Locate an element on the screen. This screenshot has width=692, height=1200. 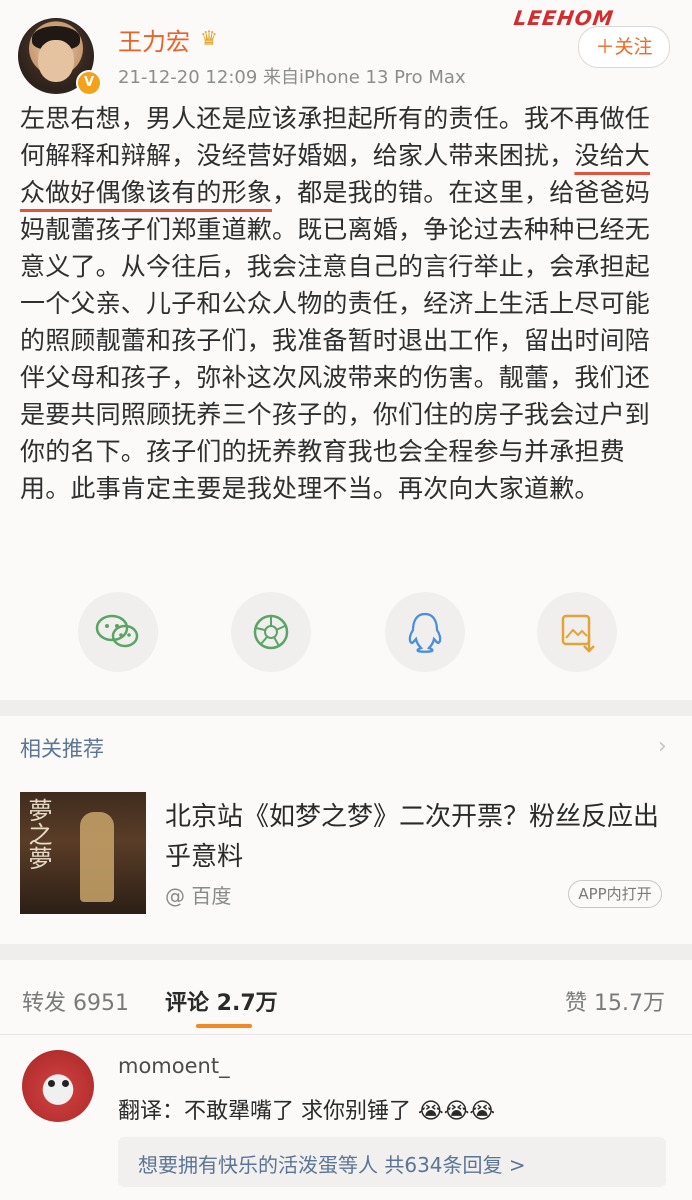
related-headline: 北京站《如梦之梦》二次开票？粉丝反应出乎意料 is located at coordinates (415, 837).